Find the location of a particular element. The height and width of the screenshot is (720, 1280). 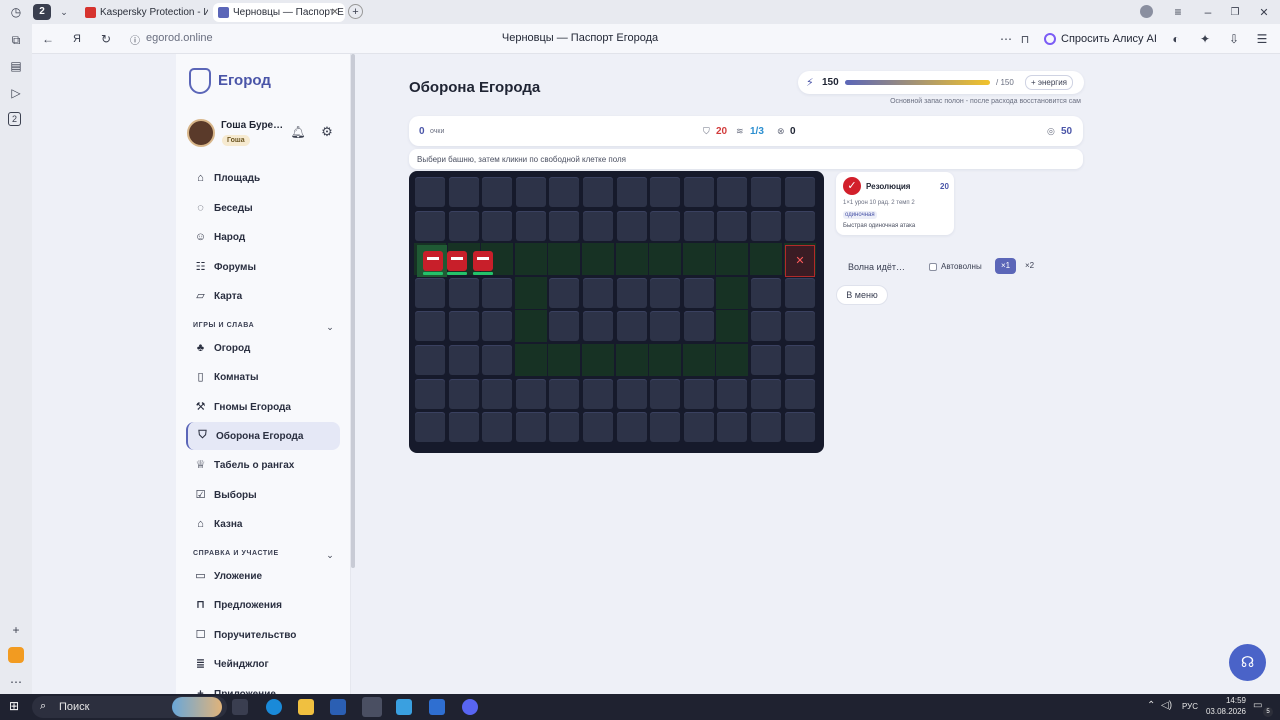

bookmarks-icon: ≡ is located at coordinates (1178, 12).